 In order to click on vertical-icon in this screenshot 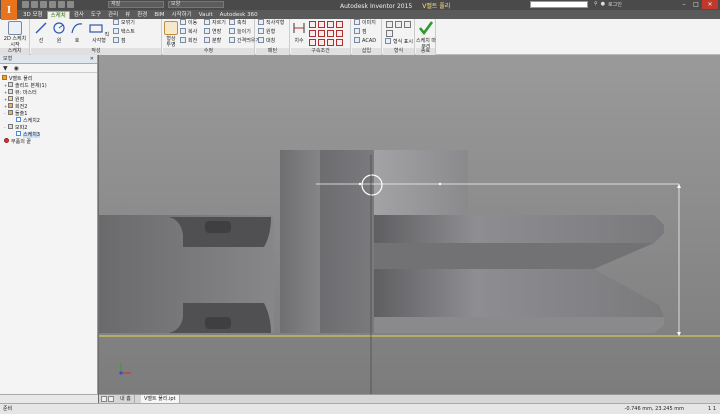, I will do `click(339, 33)`.